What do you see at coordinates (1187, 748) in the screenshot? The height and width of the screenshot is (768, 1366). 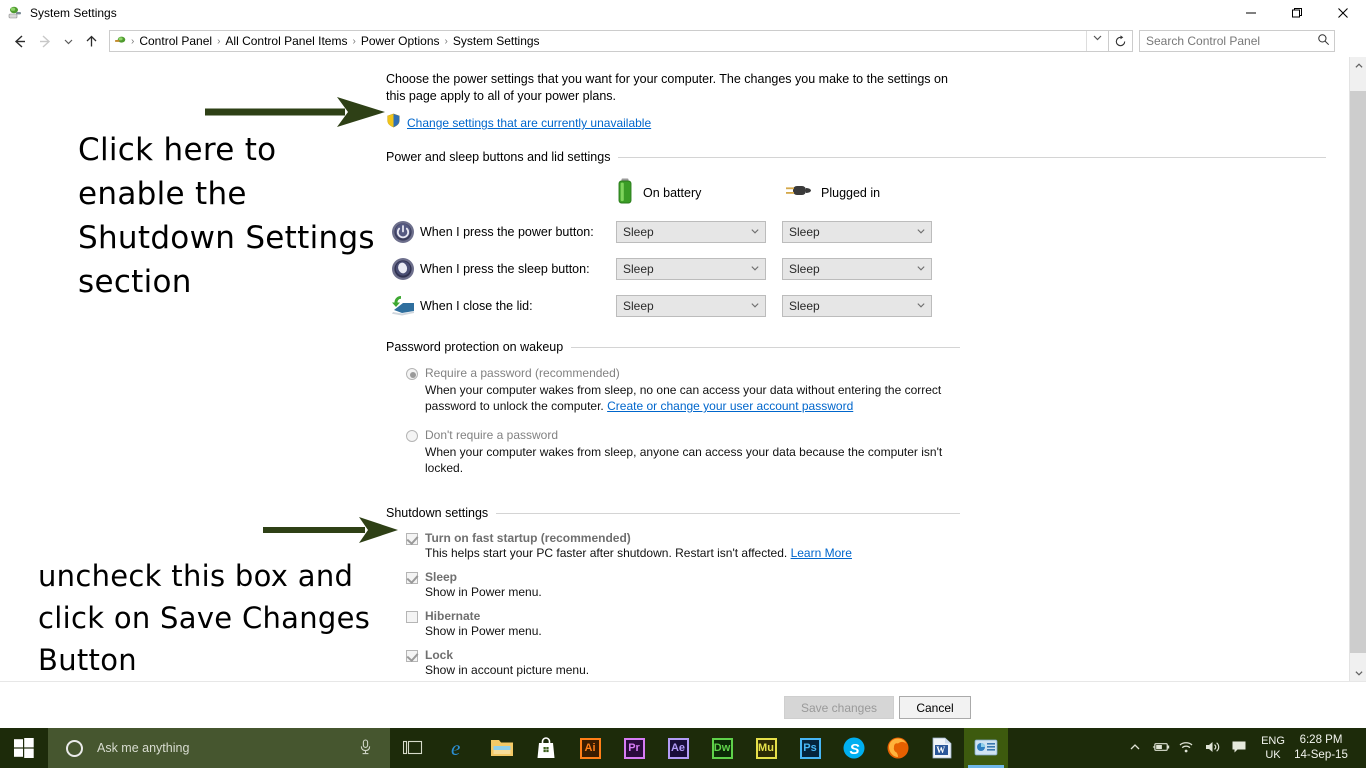 I see `wifi-icon` at bounding box center [1187, 748].